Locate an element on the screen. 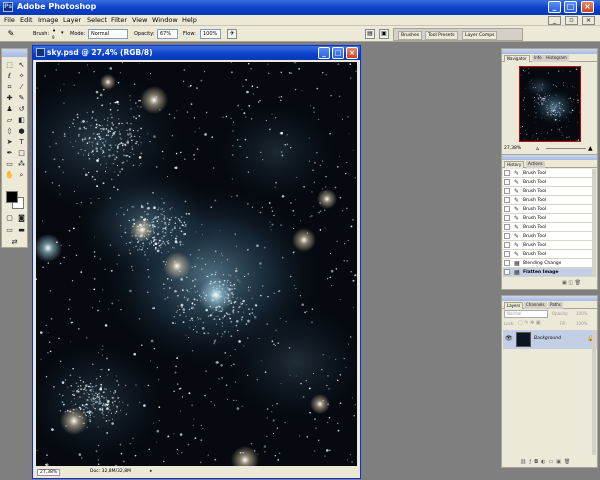  mode-select: Normal is located at coordinates (108, 34).